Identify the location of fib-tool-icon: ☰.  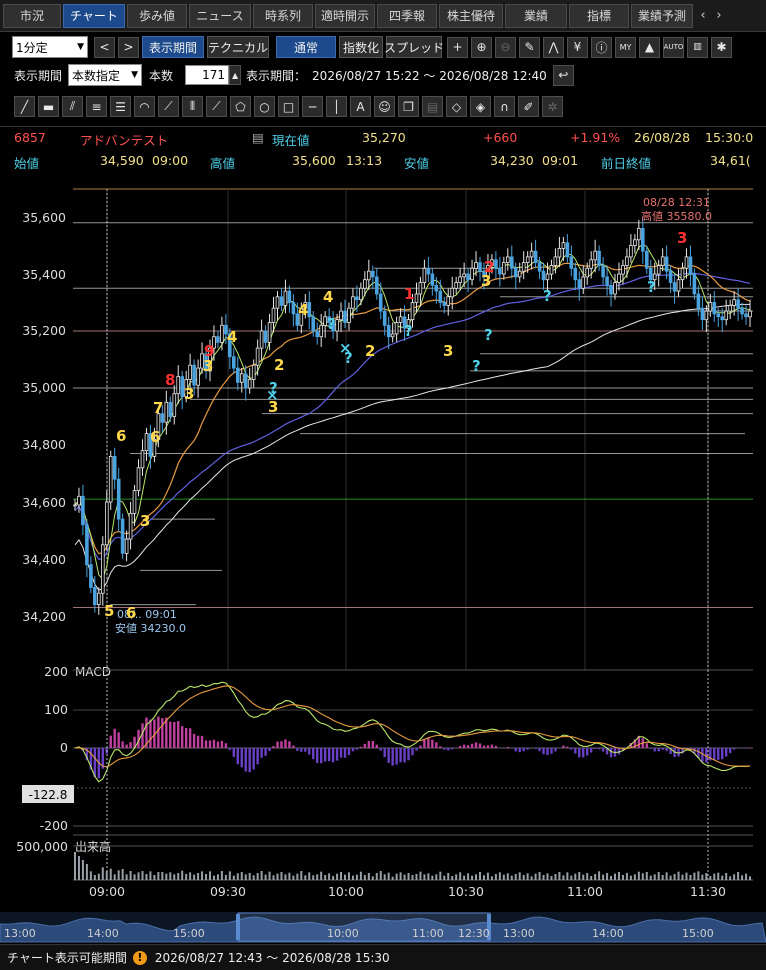
(120, 106).